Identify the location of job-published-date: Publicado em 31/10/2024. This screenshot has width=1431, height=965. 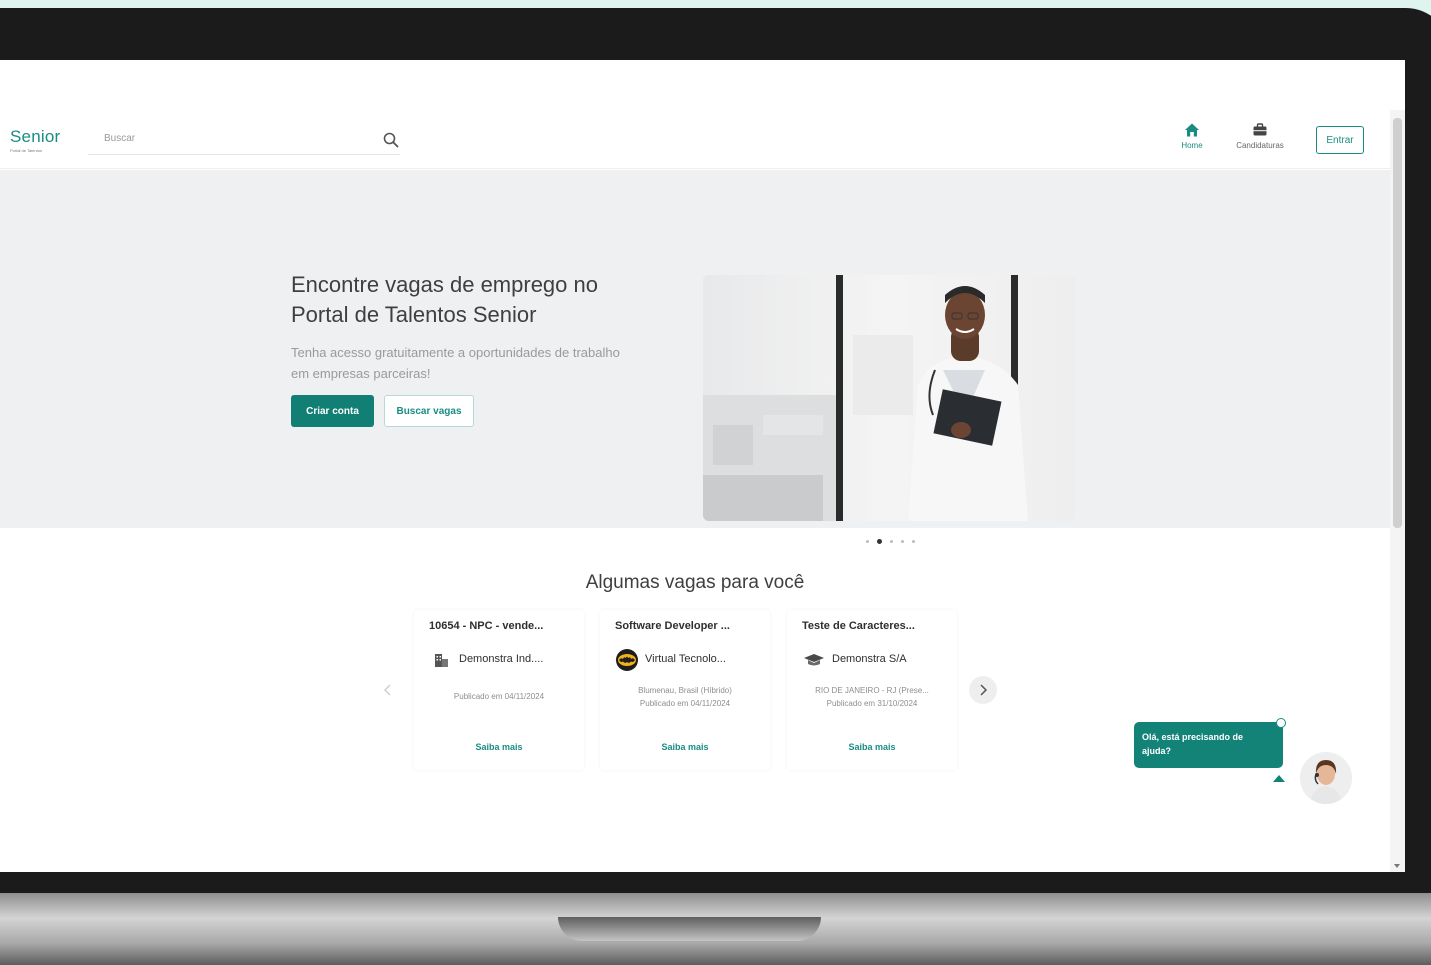
(872, 703).